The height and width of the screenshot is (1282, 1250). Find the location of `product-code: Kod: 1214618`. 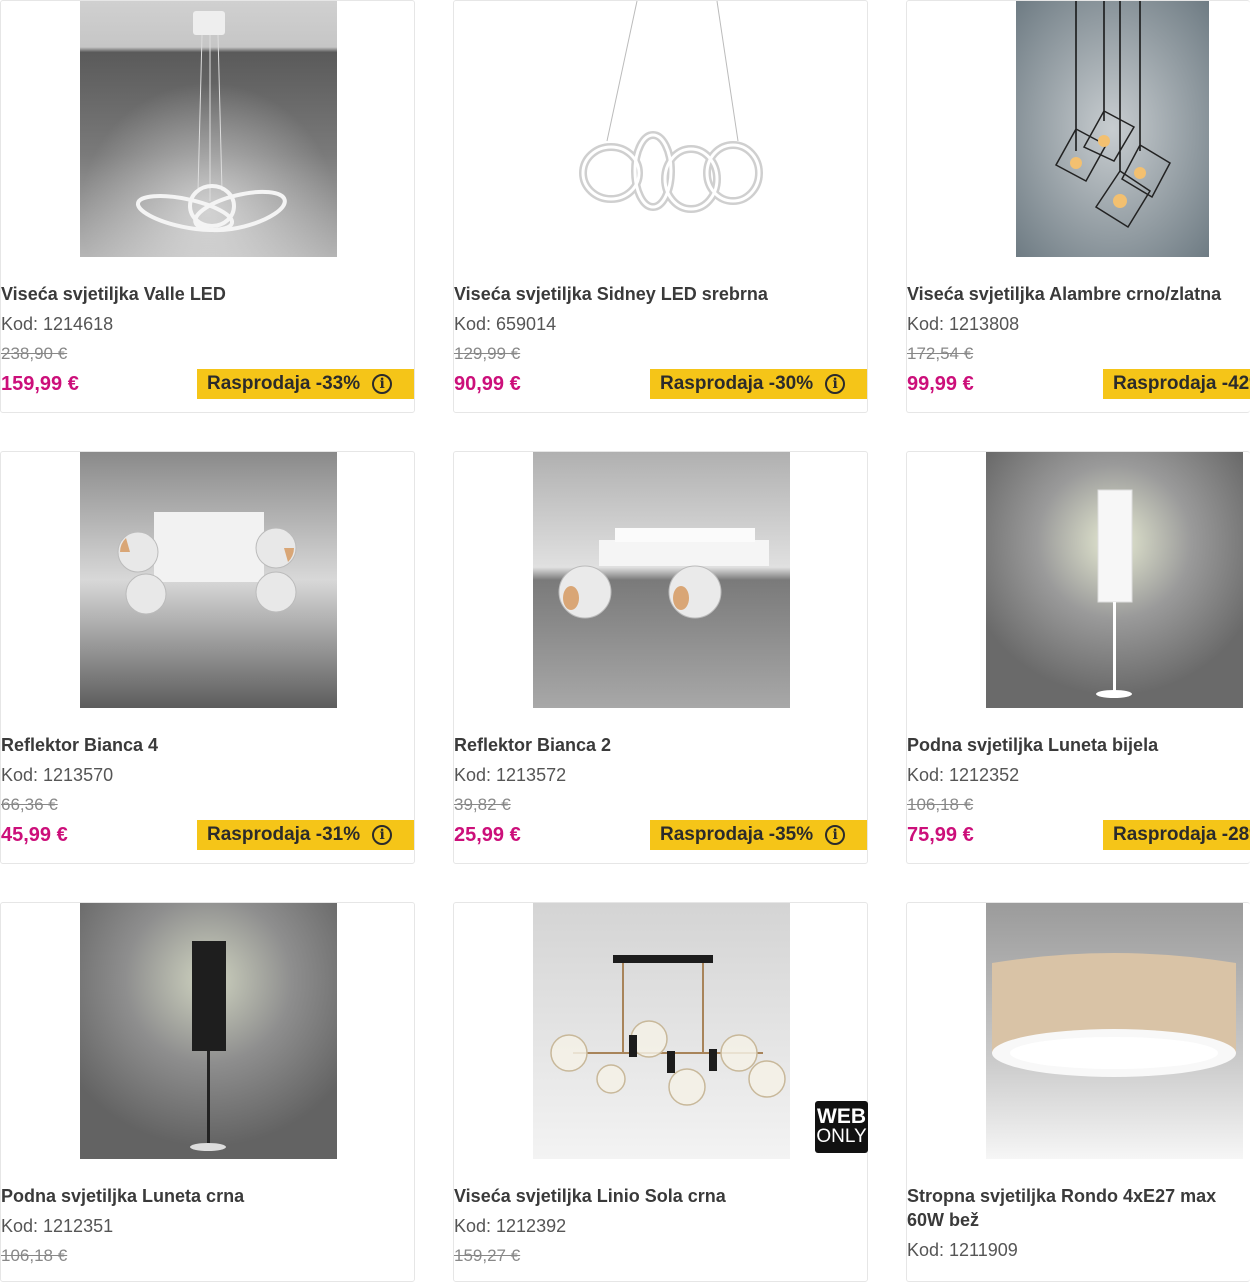

product-code: Kod: 1214618 is located at coordinates (57, 324).